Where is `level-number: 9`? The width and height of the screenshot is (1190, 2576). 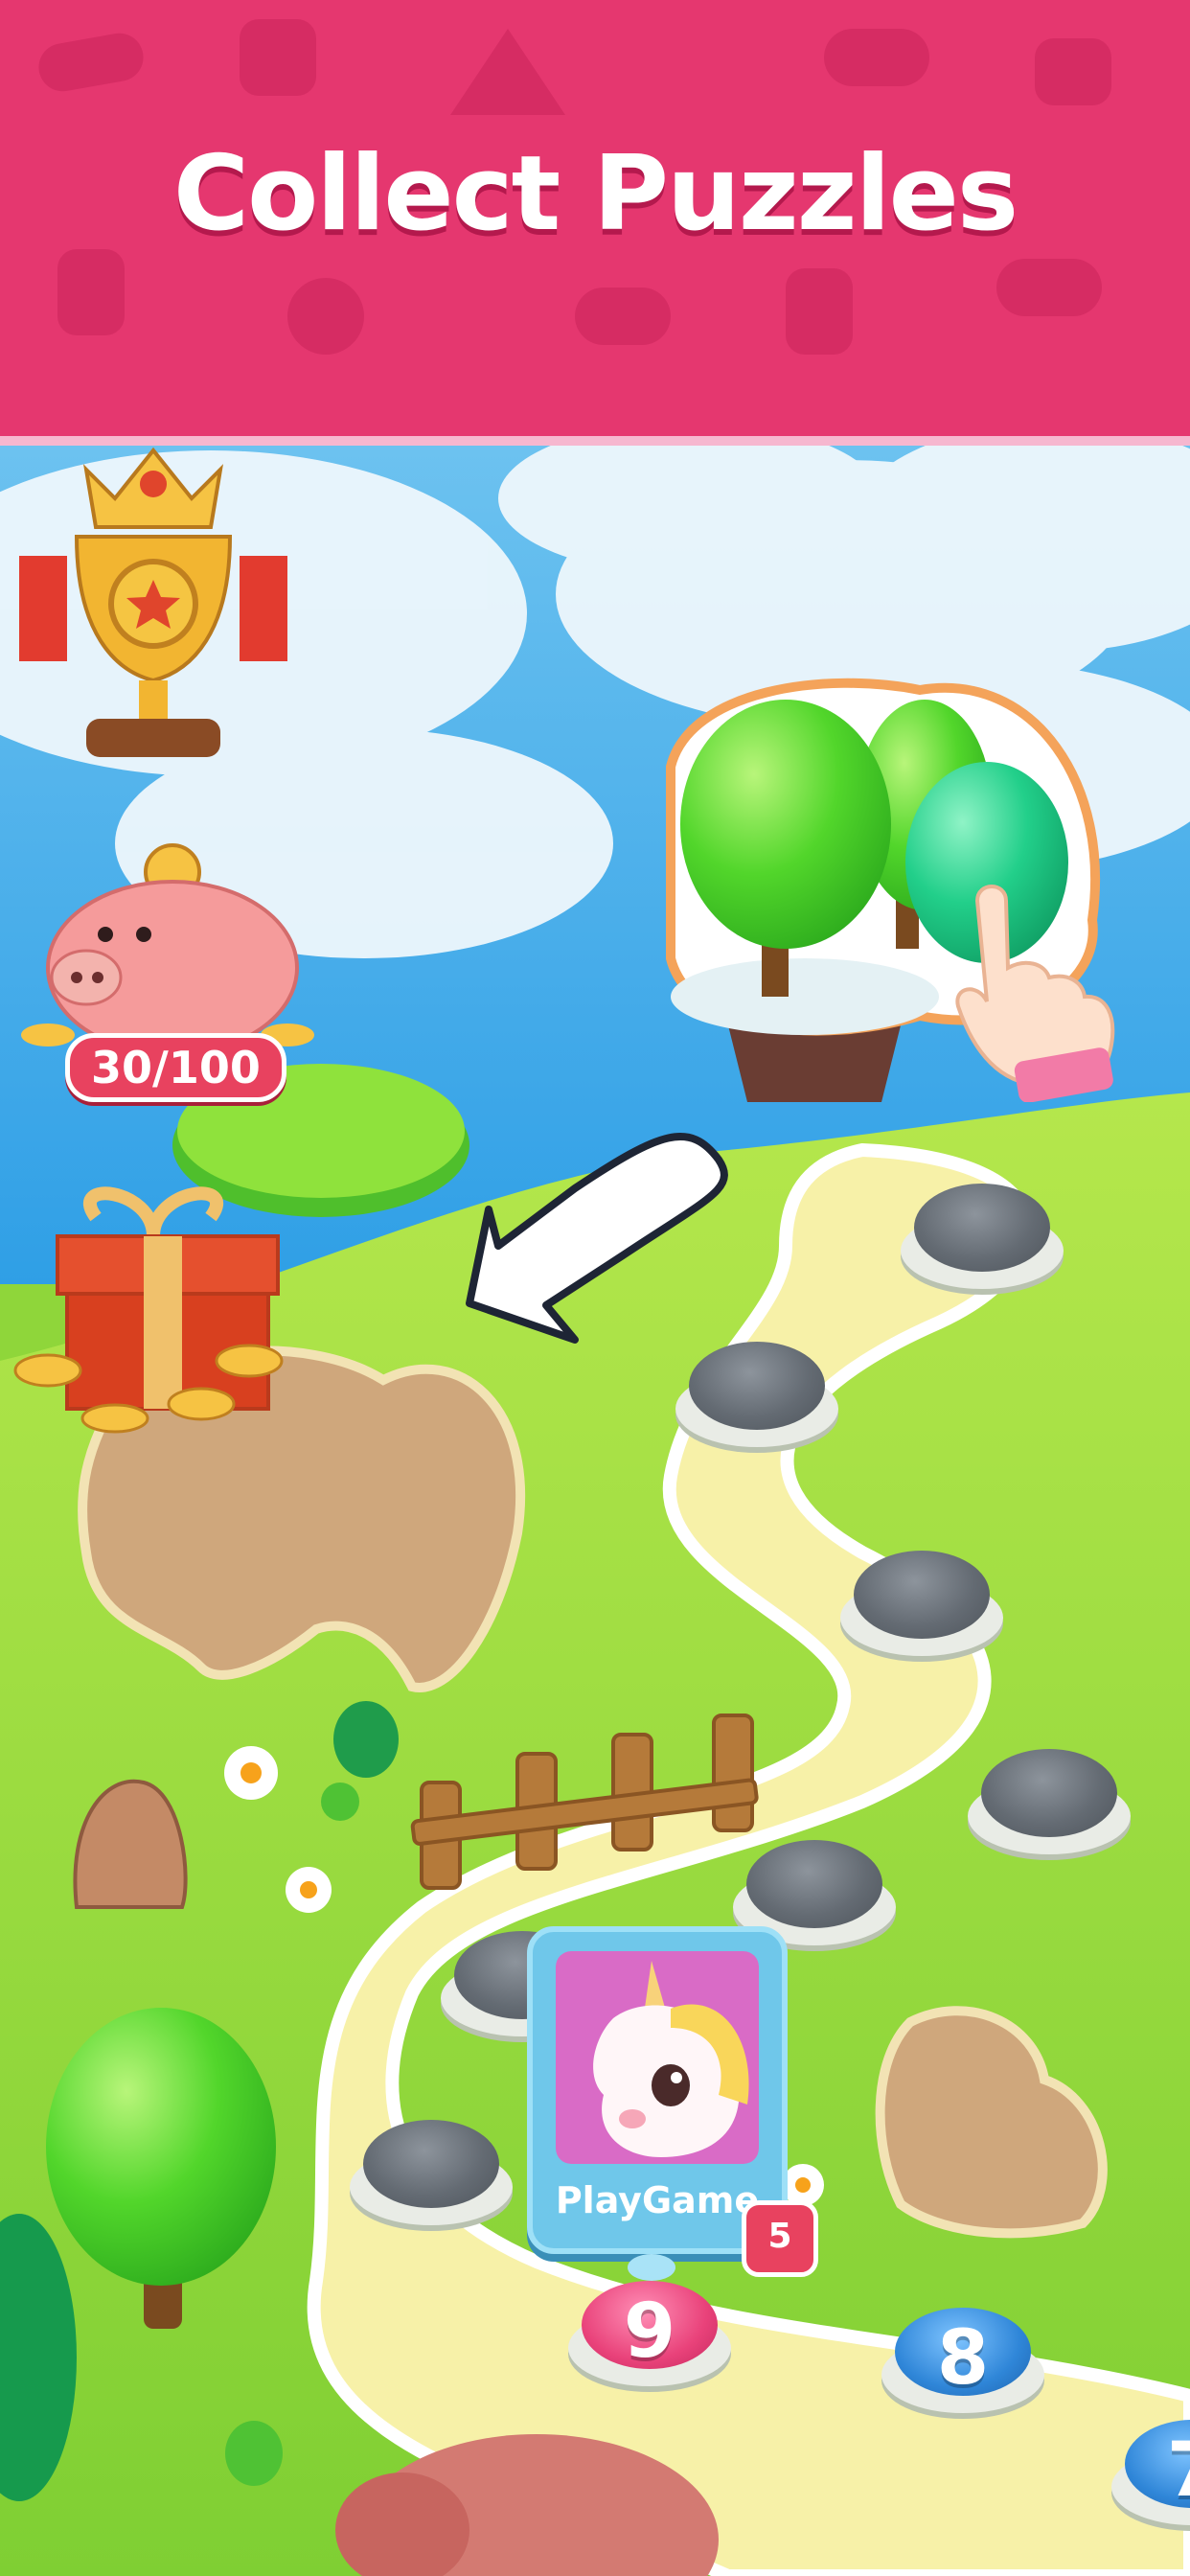 level-number: 9 is located at coordinates (650, 2331).